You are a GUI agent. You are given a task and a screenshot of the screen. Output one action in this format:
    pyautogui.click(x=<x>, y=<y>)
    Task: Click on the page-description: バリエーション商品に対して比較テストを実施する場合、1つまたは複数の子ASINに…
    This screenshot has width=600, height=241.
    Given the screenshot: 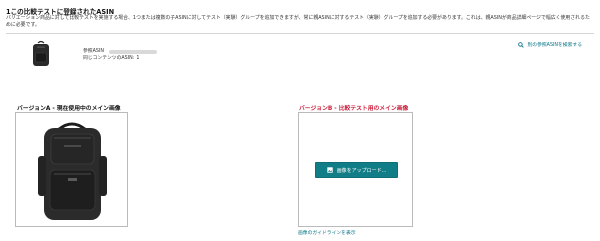 What is the action you would take?
    pyautogui.click(x=298, y=21)
    